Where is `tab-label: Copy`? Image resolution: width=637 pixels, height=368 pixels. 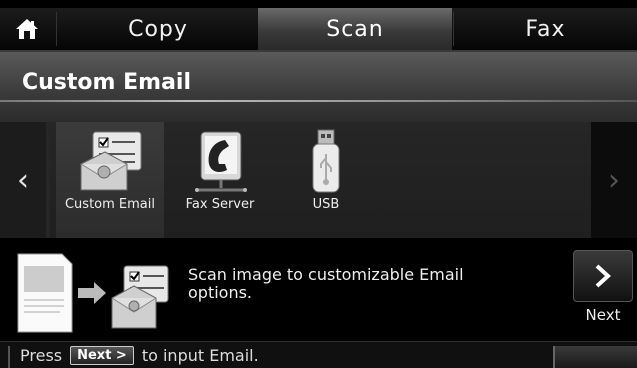
tab-label: Copy is located at coordinates (158, 29).